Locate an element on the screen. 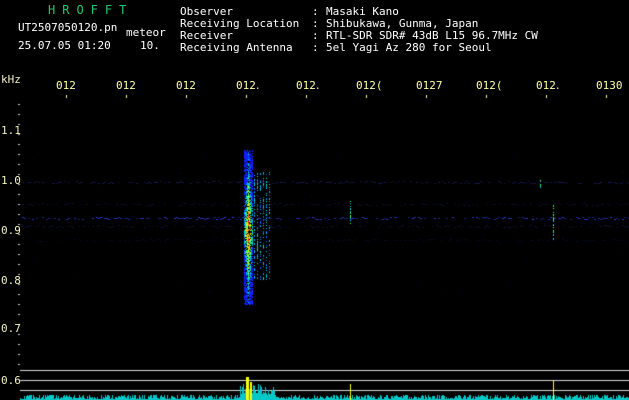 The image size is (629, 400). freq-tick: 1.1 is located at coordinates (11, 130).